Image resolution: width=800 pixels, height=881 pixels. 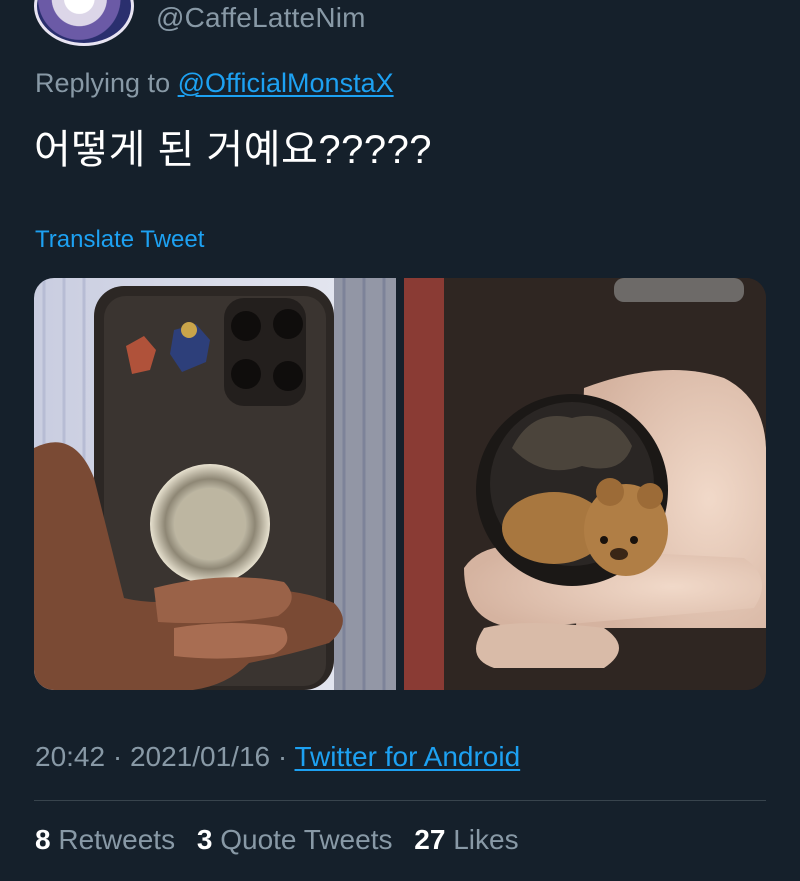 What do you see at coordinates (43, 839) in the screenshot?
I see `retweets-count: 8` at bounding box center [43, 839].